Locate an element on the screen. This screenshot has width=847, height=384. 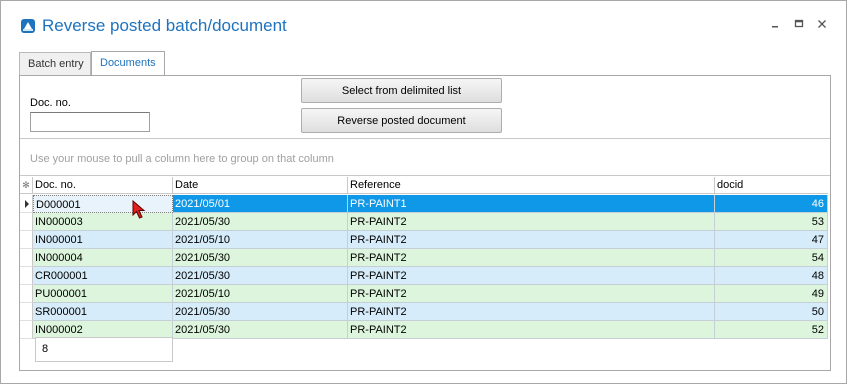
cell-docno: PU000001 is located at coordinates (103, 294).